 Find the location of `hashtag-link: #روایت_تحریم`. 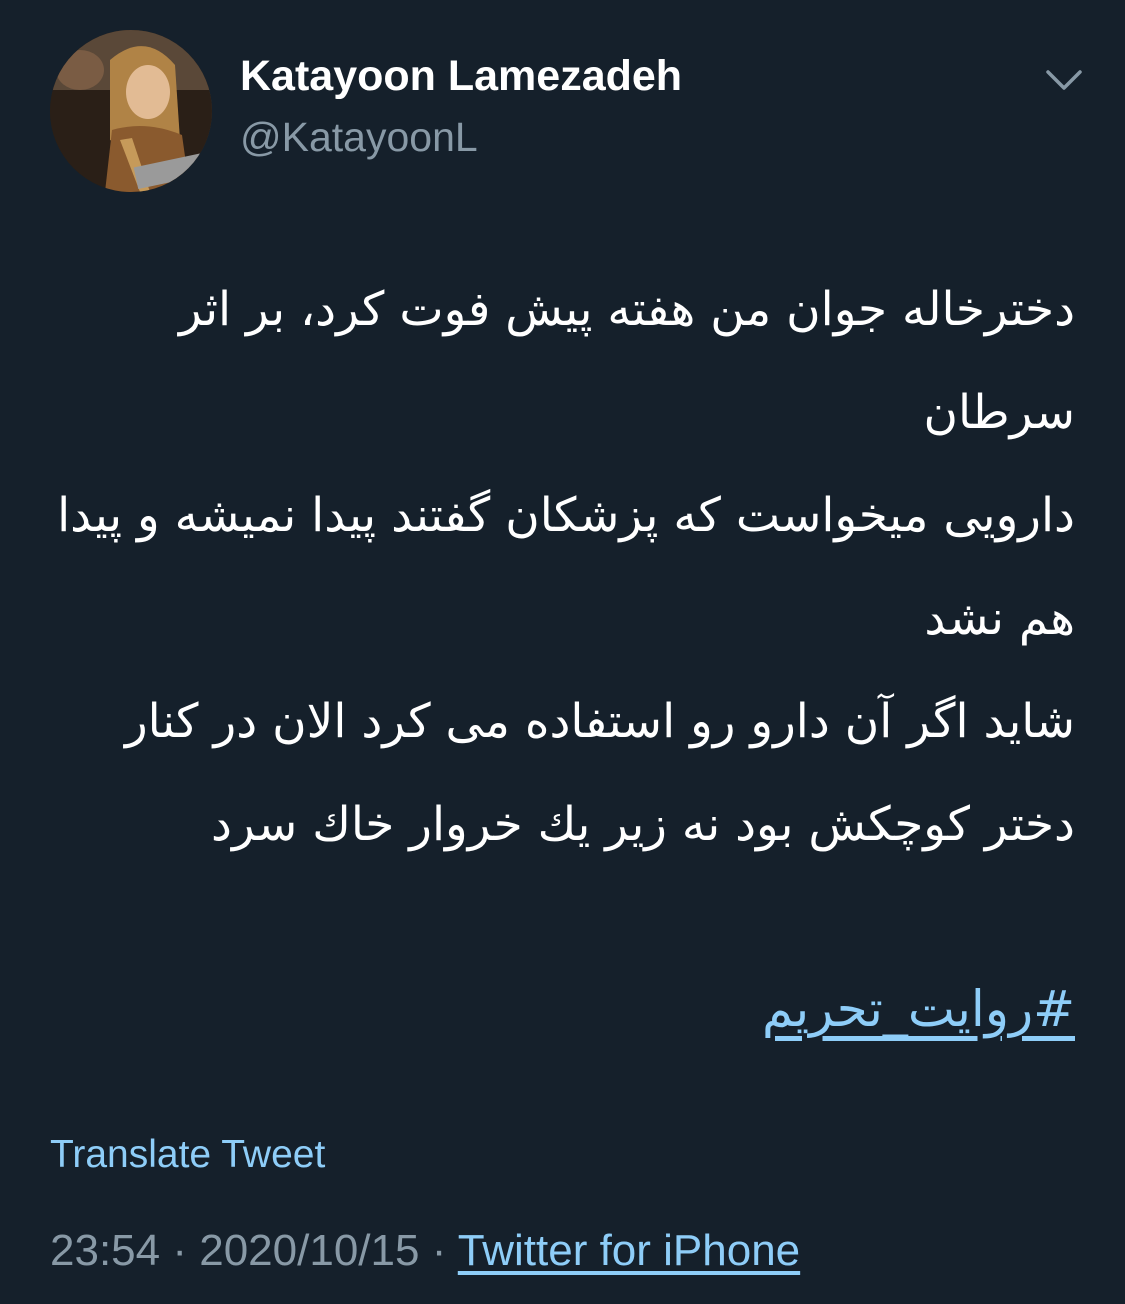

hashtag-link: #روایت_تحریم is located at coordinates (918, 1009).